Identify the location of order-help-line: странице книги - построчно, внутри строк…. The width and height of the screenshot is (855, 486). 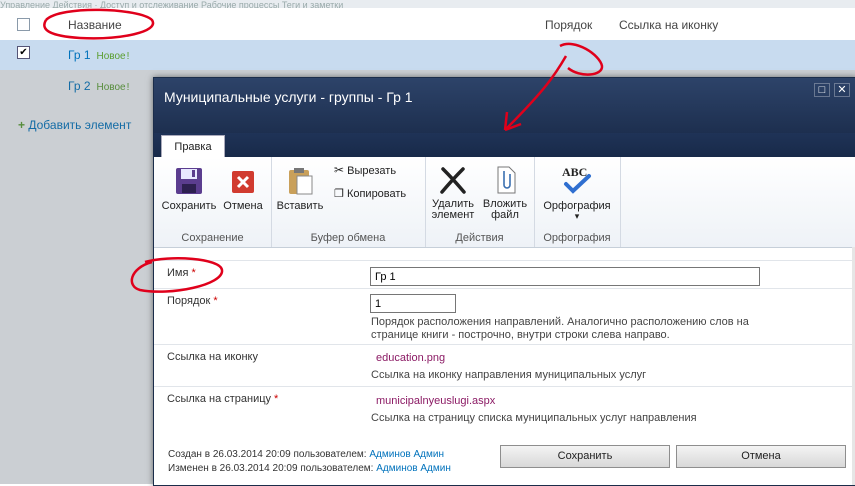
(520, 335).